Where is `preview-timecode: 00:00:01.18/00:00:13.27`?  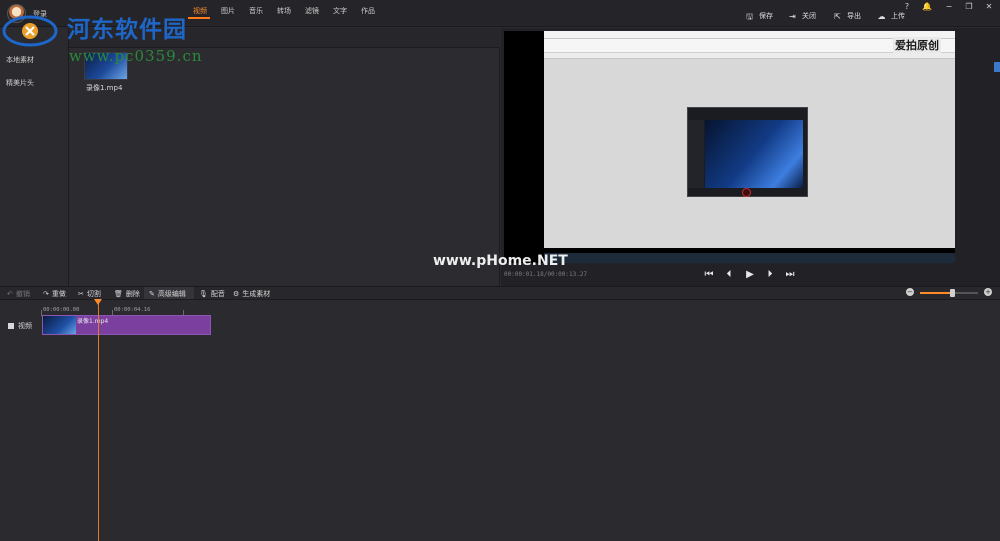 preview-timecode: 00:00:01.18/00:00:13.27 is located at coordinates (546, 274).